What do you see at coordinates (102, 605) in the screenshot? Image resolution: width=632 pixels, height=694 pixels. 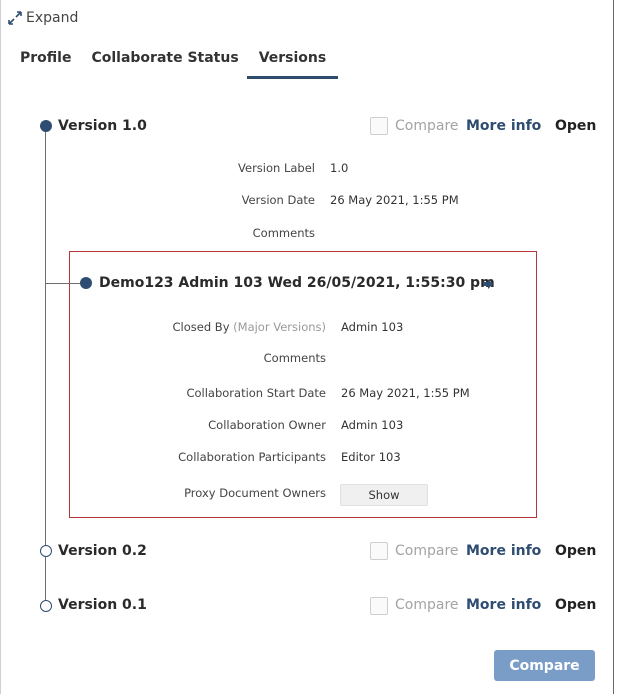 I see `version-title: Version 0.1` at bounding box center [102, 605].